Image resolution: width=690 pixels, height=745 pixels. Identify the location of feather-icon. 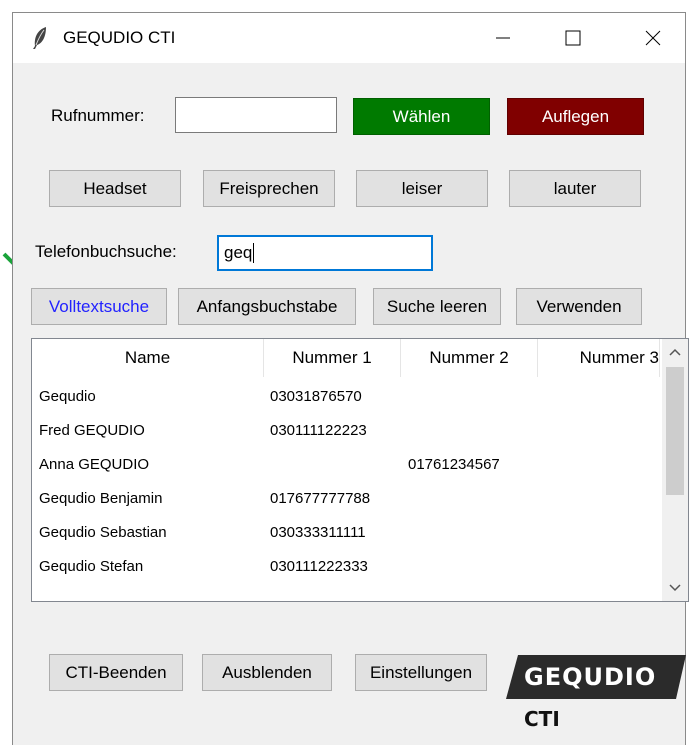
(39, 38).